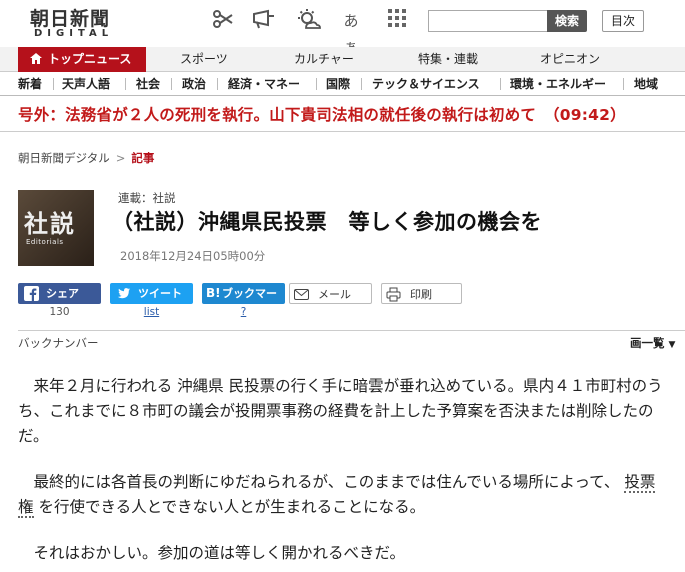 This screenshot has width=685, height=572. I want to click on nav2-environment: 環境・エネルギー, so click(558, 83).